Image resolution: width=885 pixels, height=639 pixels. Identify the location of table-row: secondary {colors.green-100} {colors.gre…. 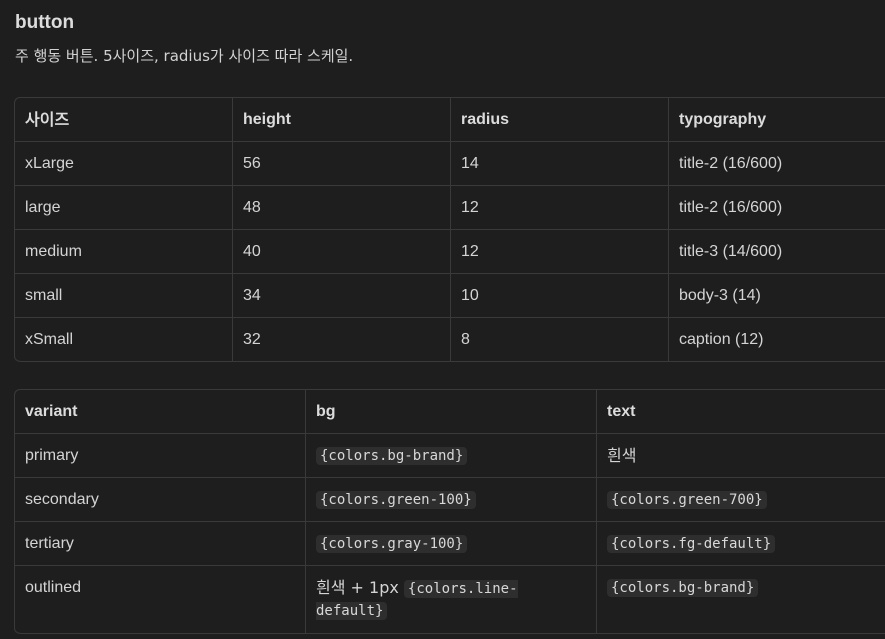
(450, 500).